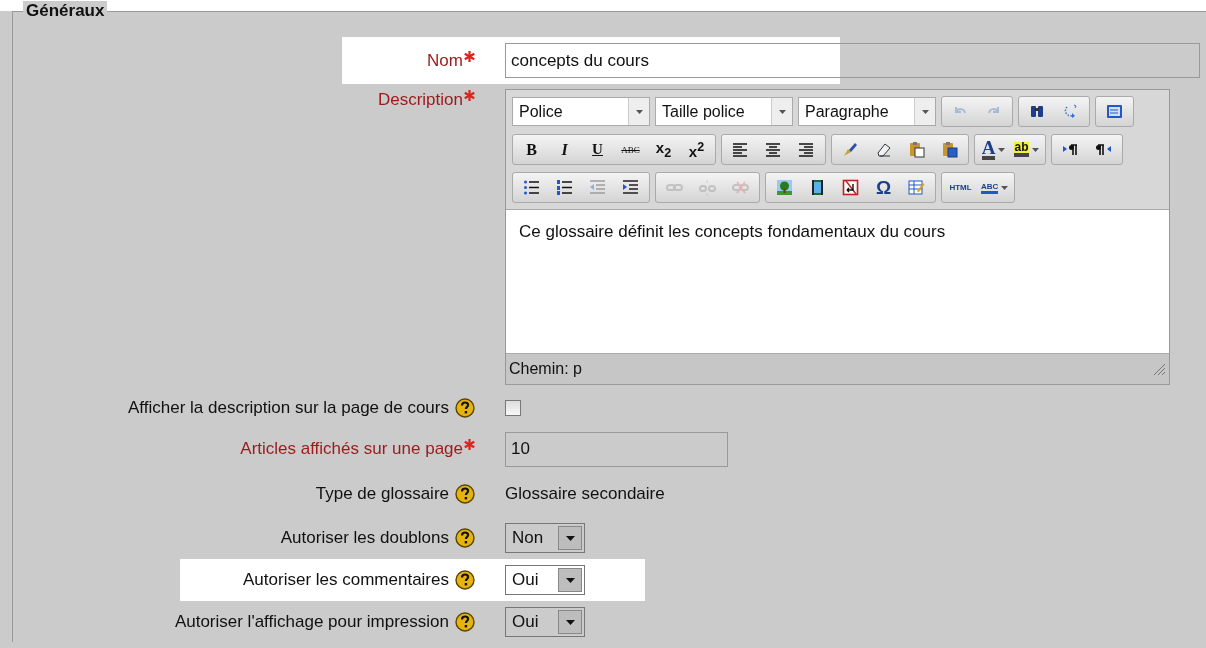 The width and height of the screenshot is (1206, 648). I want to click on field-label: Afficher la description sur la page de cours, so click(288, 408).